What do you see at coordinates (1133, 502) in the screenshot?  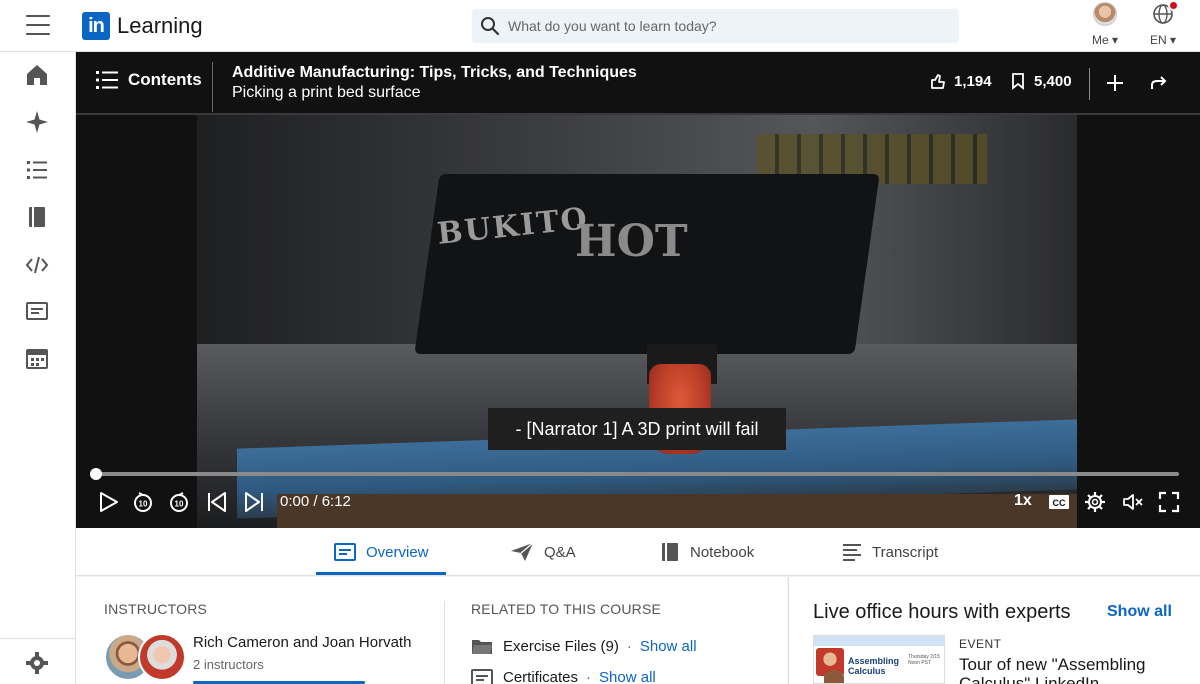 I see `mute-icon` at bounding box center [1133, 502].